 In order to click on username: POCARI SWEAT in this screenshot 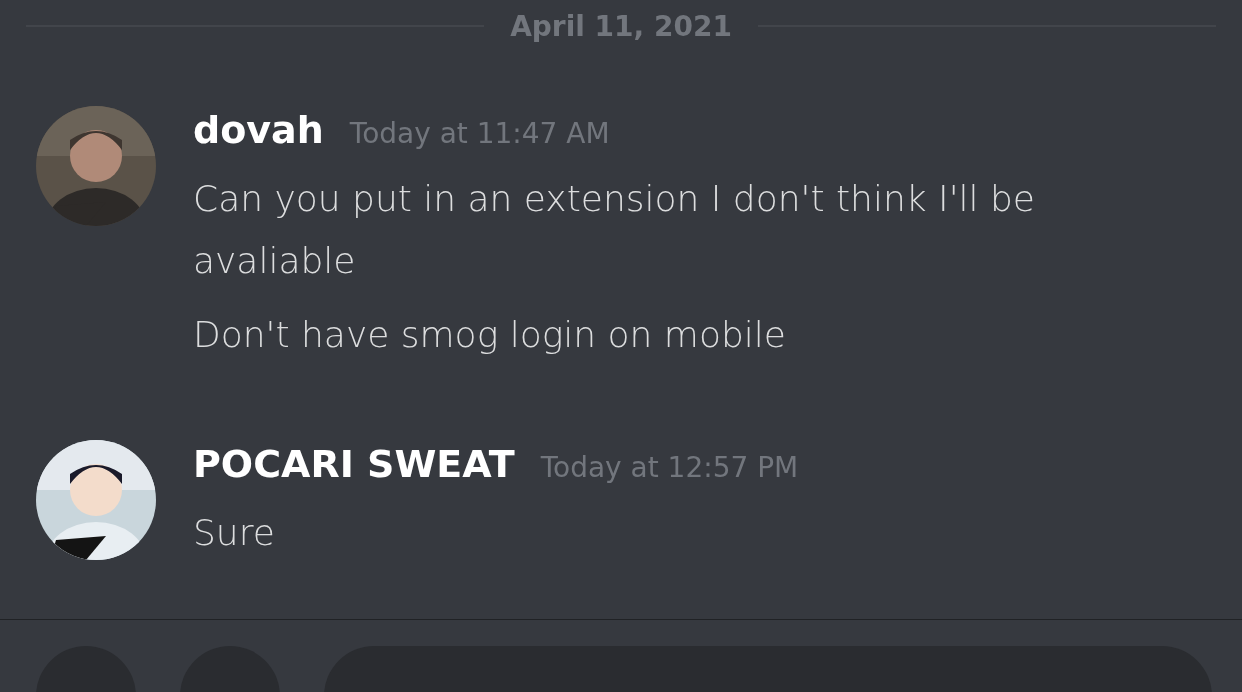, I will do `click(354, 464)`.